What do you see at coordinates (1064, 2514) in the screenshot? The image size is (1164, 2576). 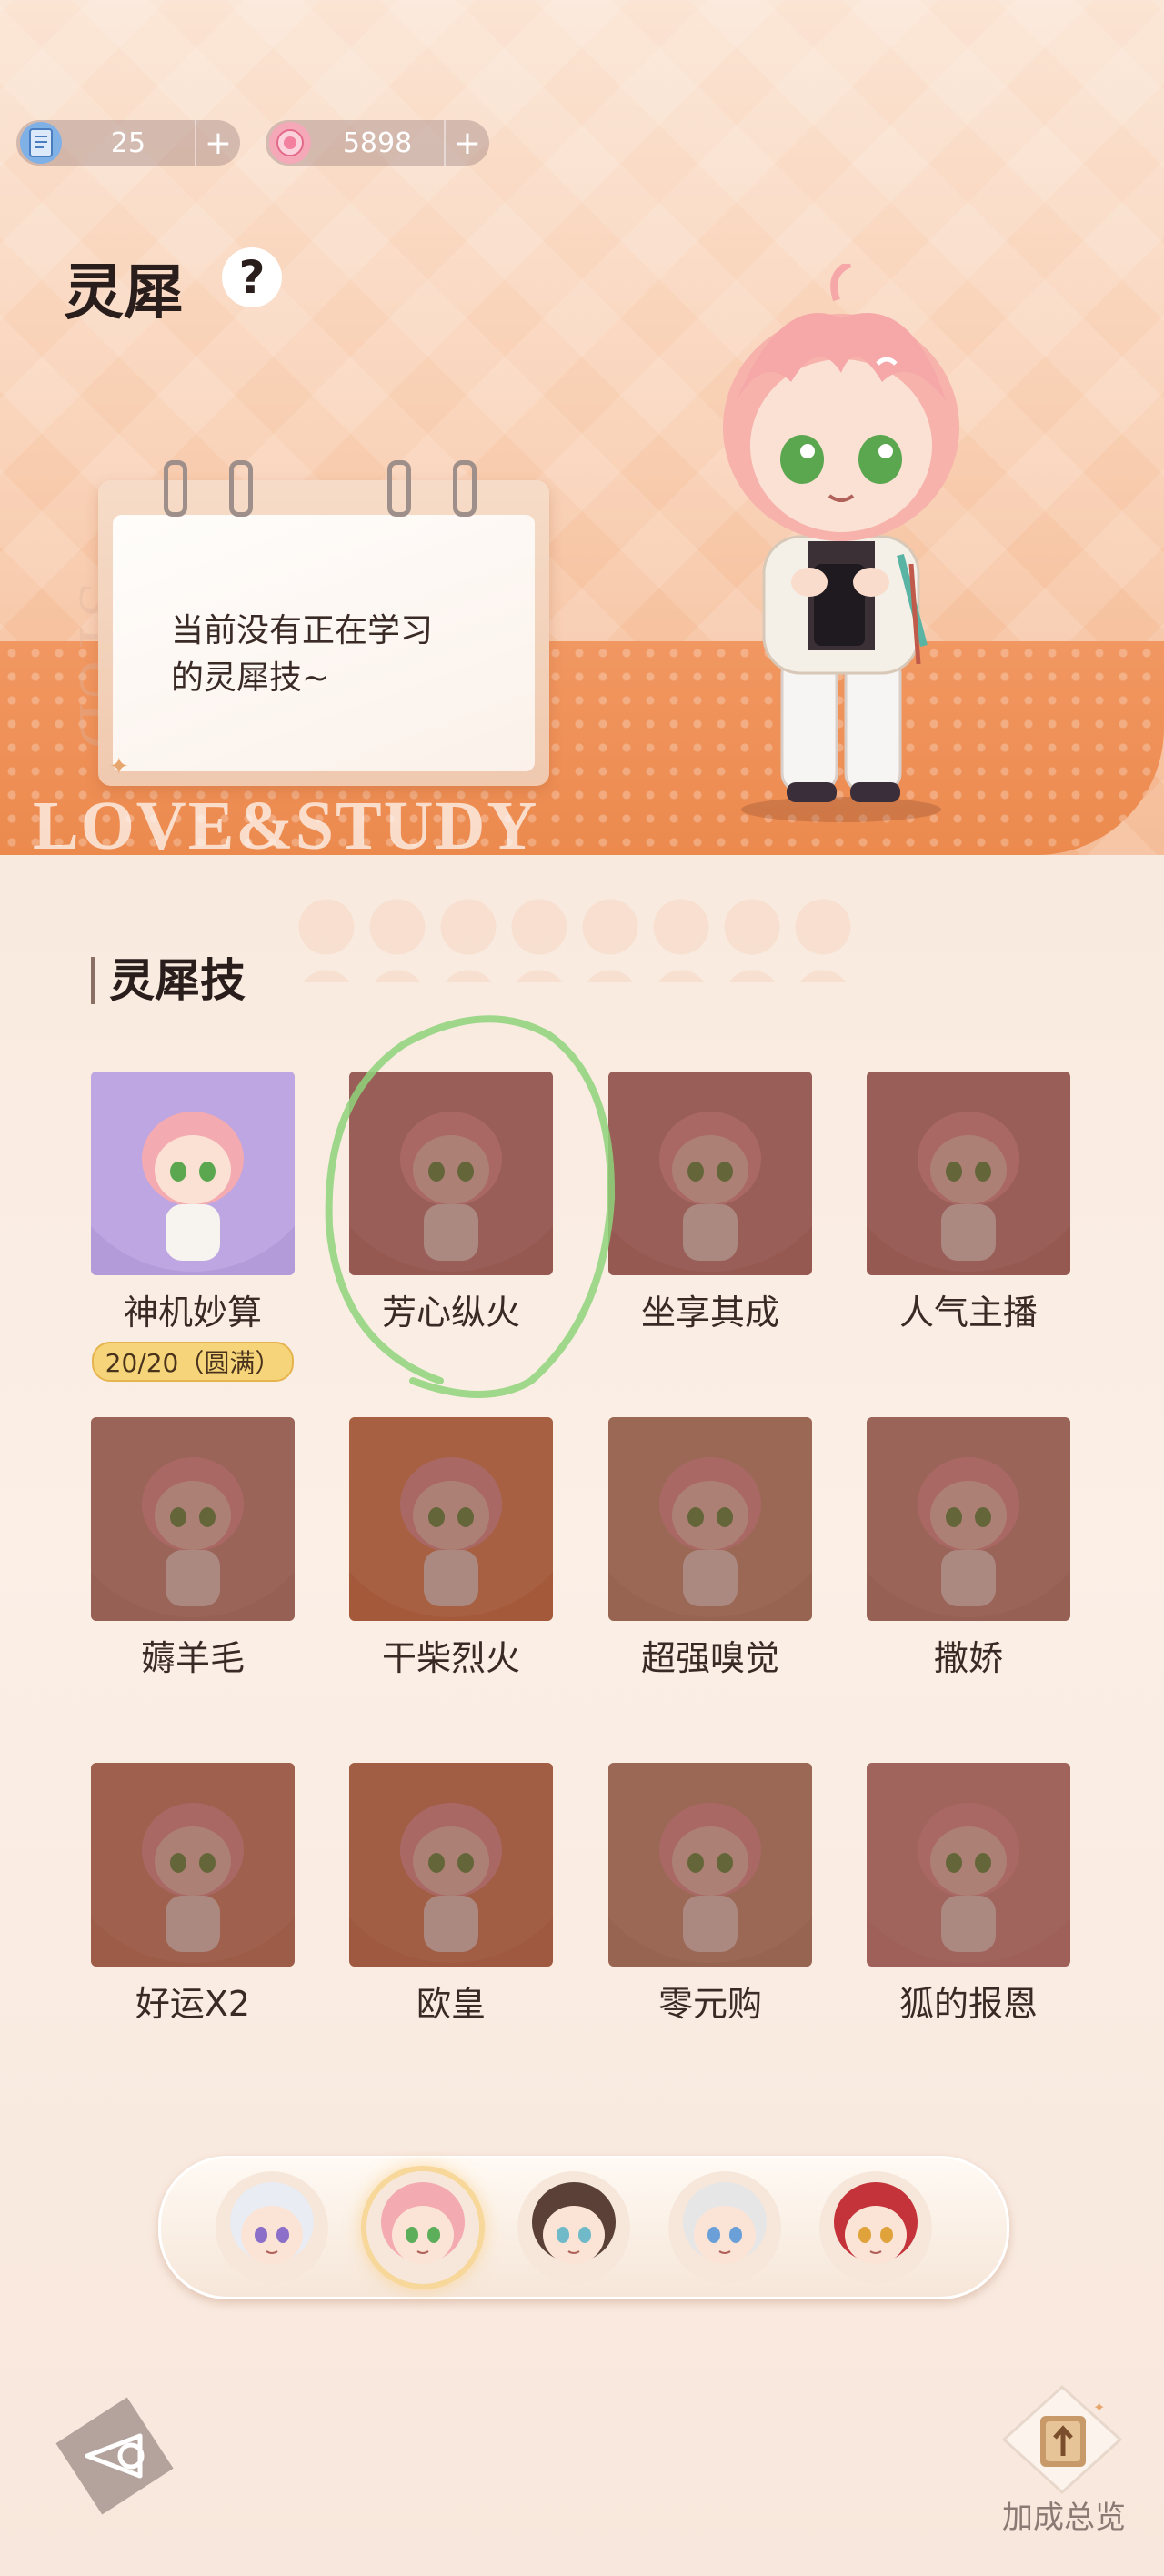 I see `bonus-overview-label: 加成总览` at bounding box center [1064, 2514].